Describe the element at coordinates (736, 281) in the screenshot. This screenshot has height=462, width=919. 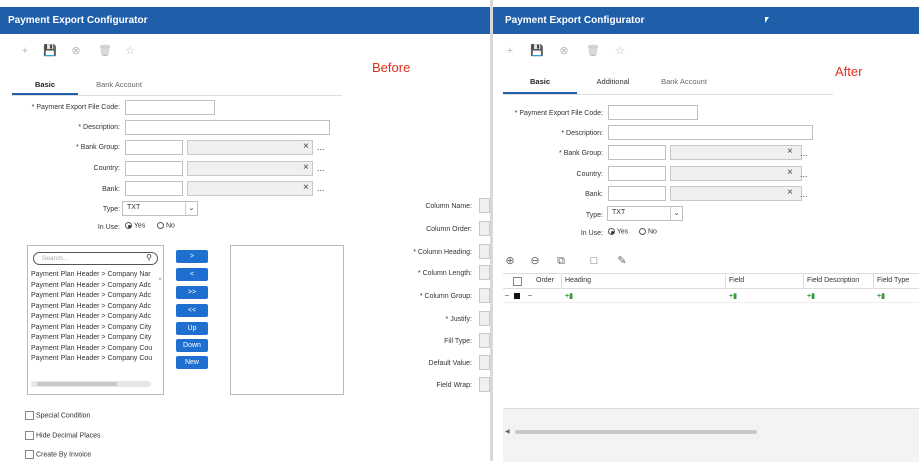
I see `header-field: Field` at that location.